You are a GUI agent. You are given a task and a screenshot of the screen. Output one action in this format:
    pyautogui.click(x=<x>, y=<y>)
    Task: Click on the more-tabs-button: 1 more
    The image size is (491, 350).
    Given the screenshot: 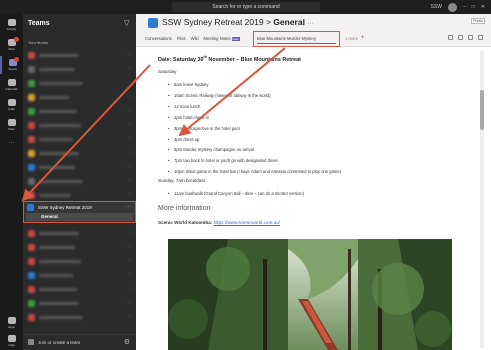 What is the action you would take?
    pyautogui.click(x=351, y=38)
    